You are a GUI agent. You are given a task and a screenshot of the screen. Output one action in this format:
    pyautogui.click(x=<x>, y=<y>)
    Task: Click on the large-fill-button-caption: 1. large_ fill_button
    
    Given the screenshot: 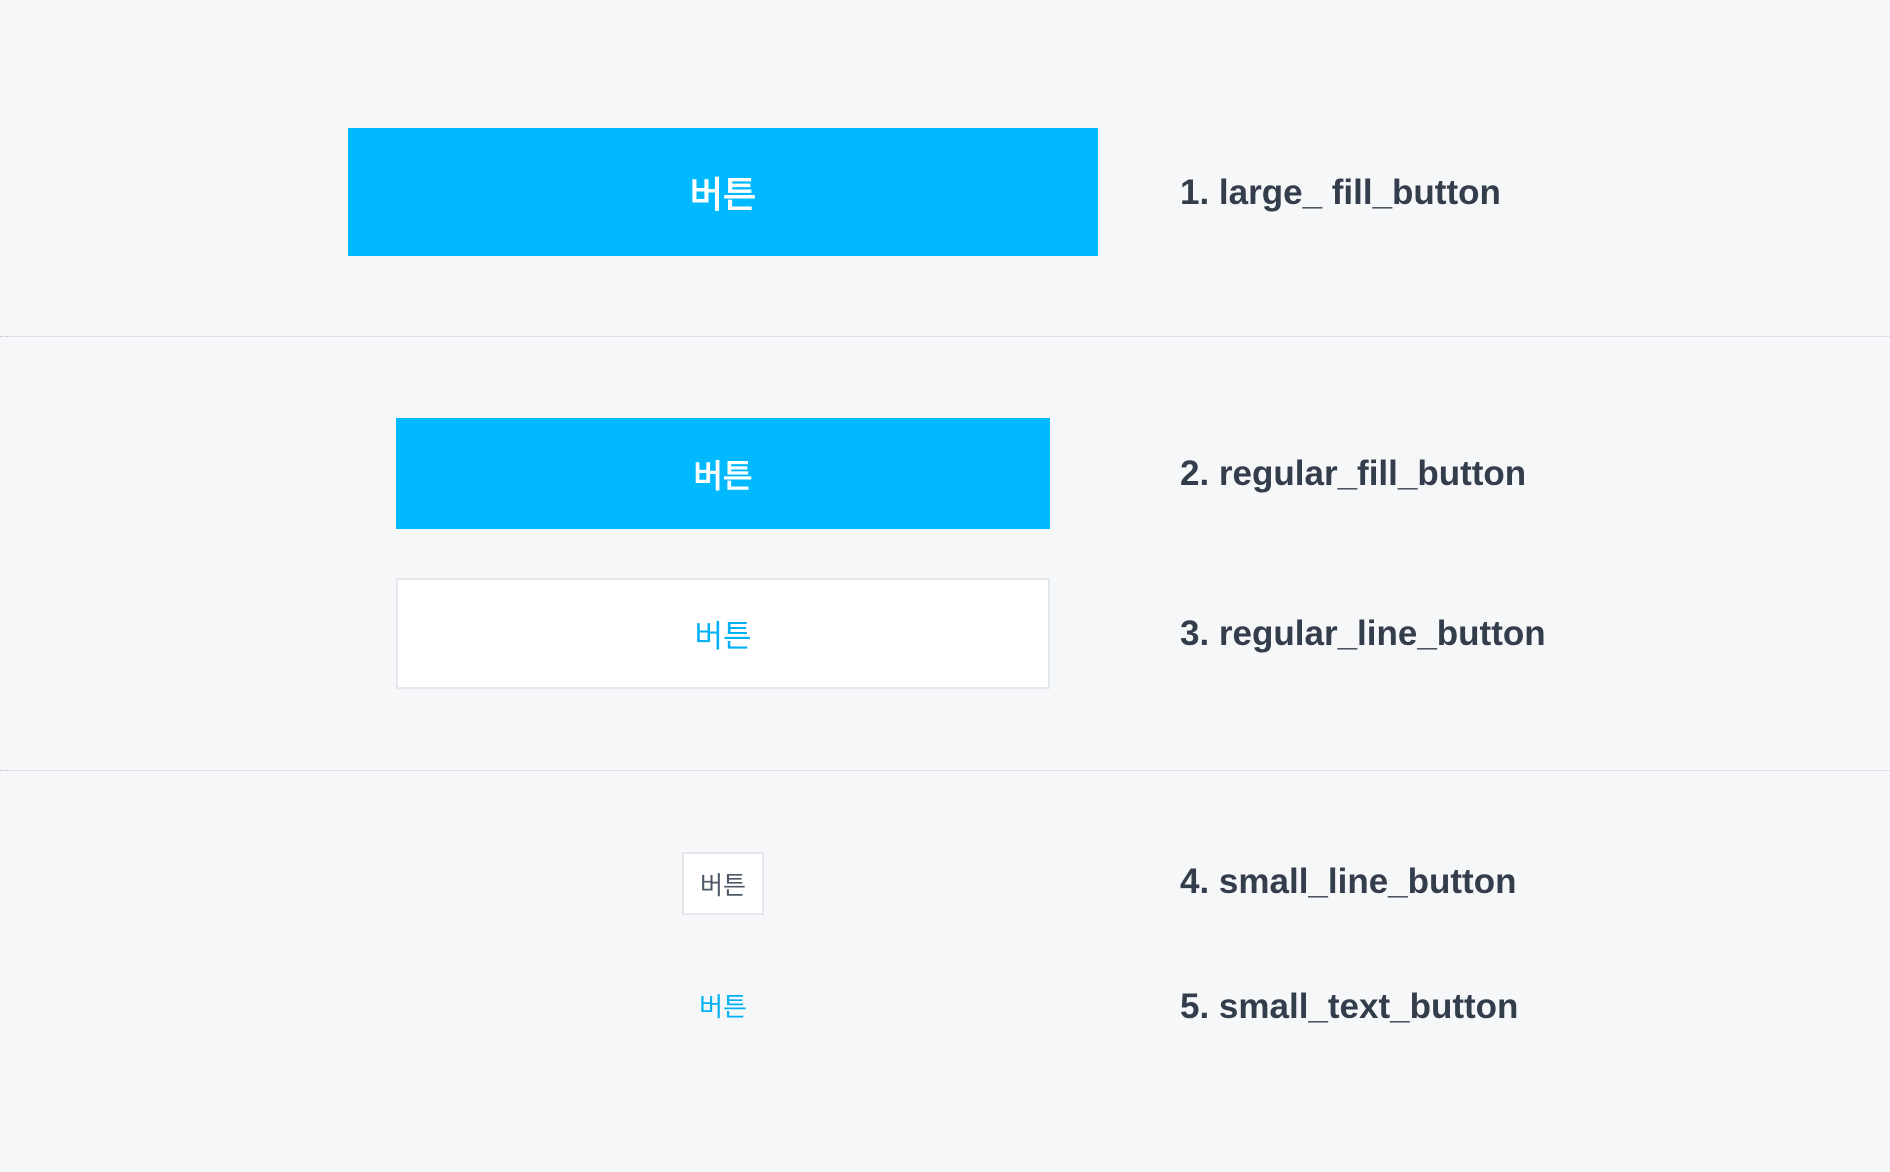 What is the action you would take?
    pyautogui.click(x=1340, y=192)
    